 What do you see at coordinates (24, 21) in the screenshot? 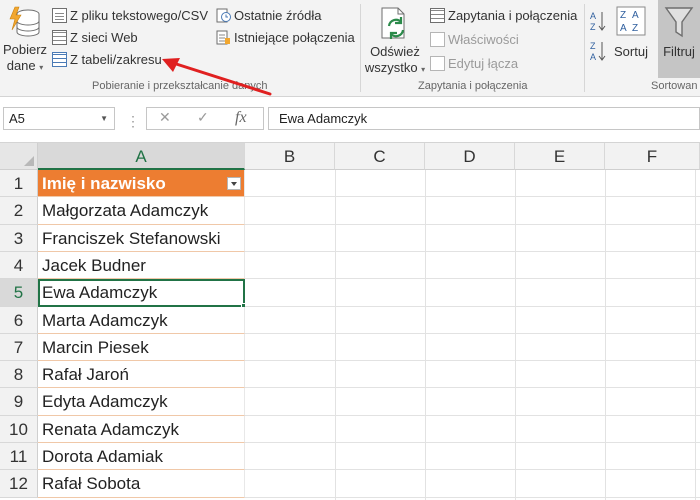
I see `database-lightning-icon` at bounding box center [24, 21].